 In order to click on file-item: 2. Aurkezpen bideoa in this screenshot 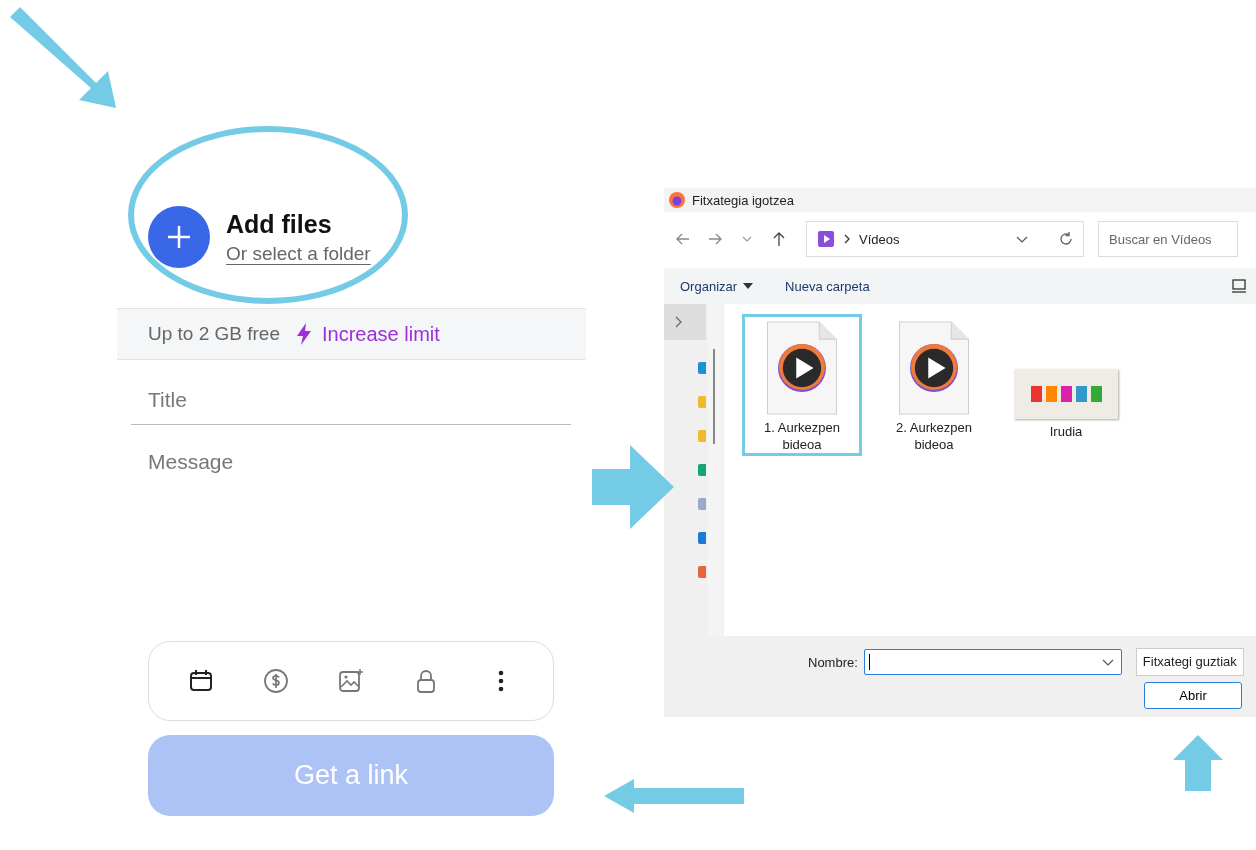, I will do `click(934, 385)`.